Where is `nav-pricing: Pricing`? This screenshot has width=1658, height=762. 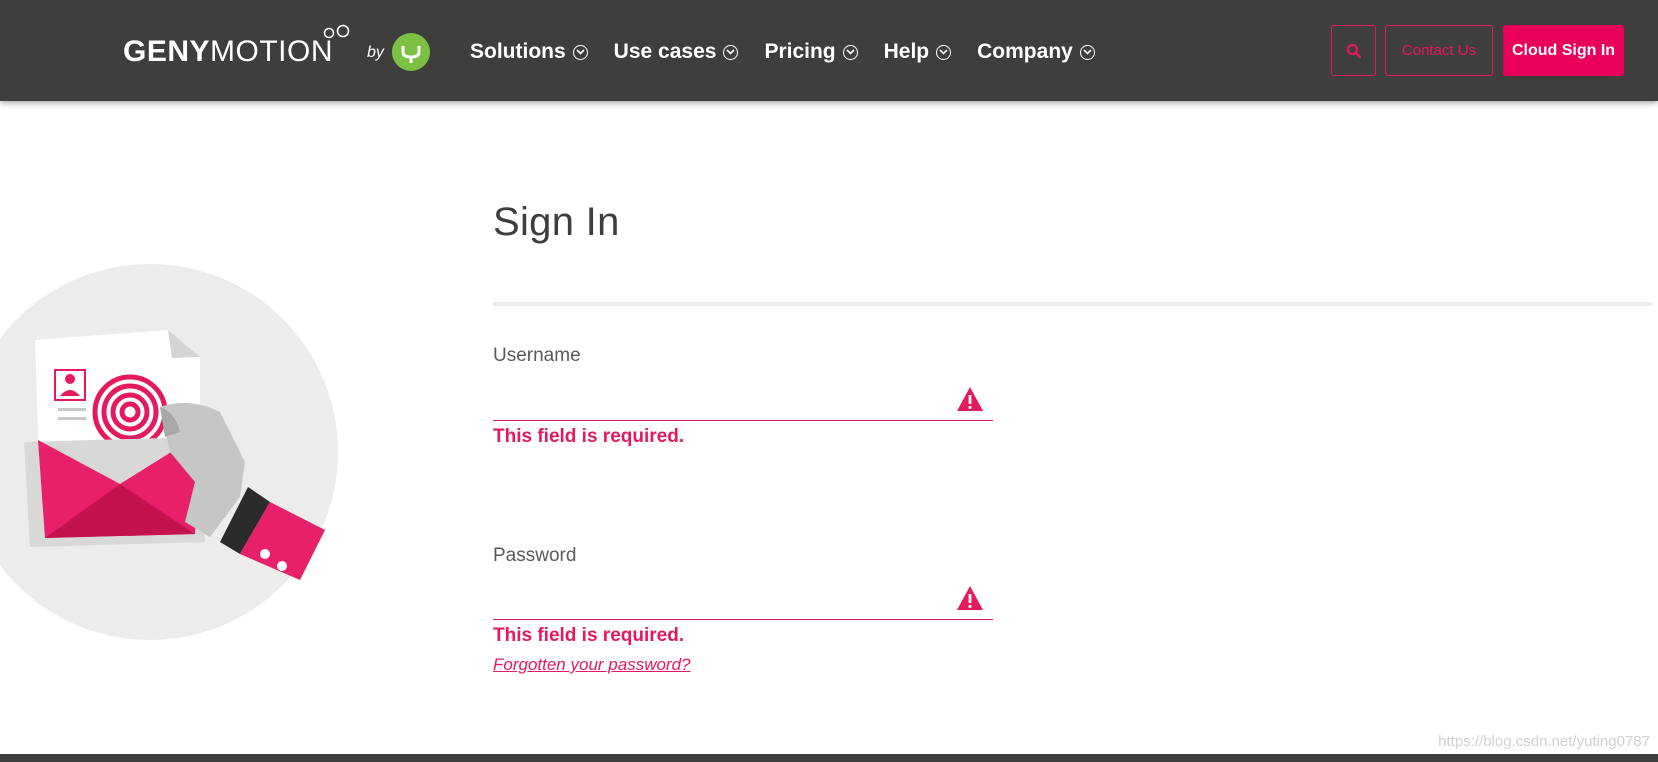
nav-pricing: Pricing is located at coordinates (811, 52).